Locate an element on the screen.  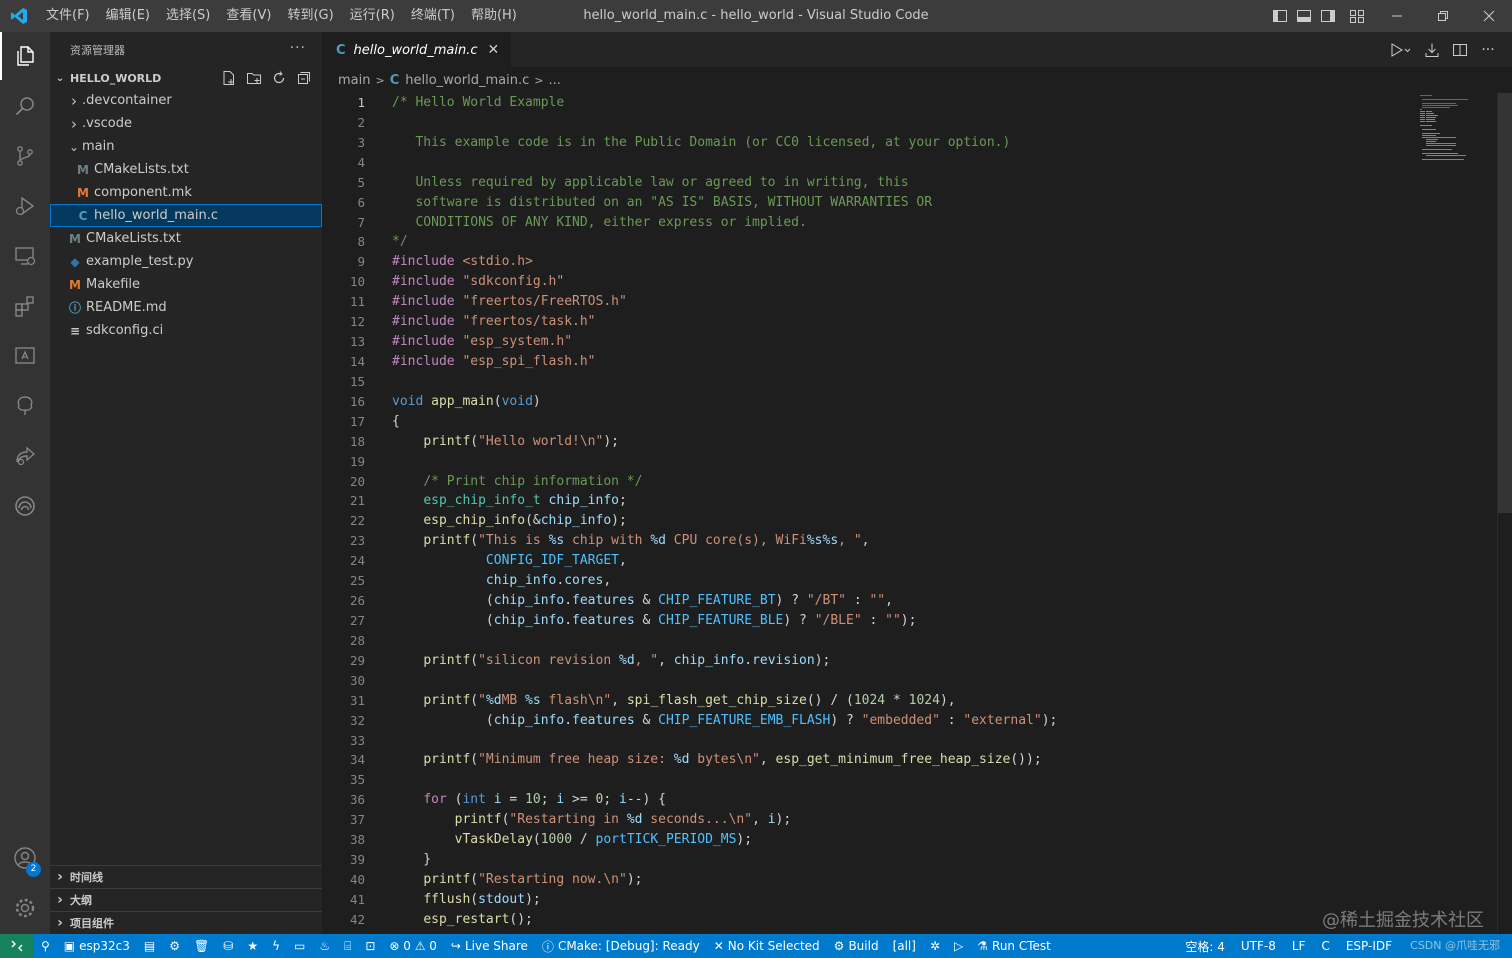
restore-icon is located at coordinates (1443, 16).